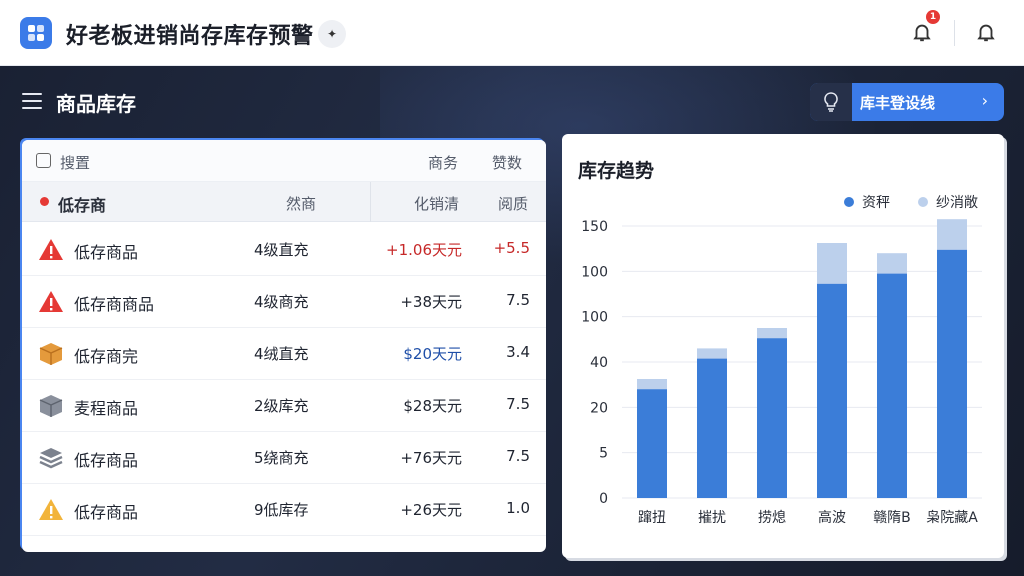  I want to click on filter-col-2: 赞数, so click(507, 162).